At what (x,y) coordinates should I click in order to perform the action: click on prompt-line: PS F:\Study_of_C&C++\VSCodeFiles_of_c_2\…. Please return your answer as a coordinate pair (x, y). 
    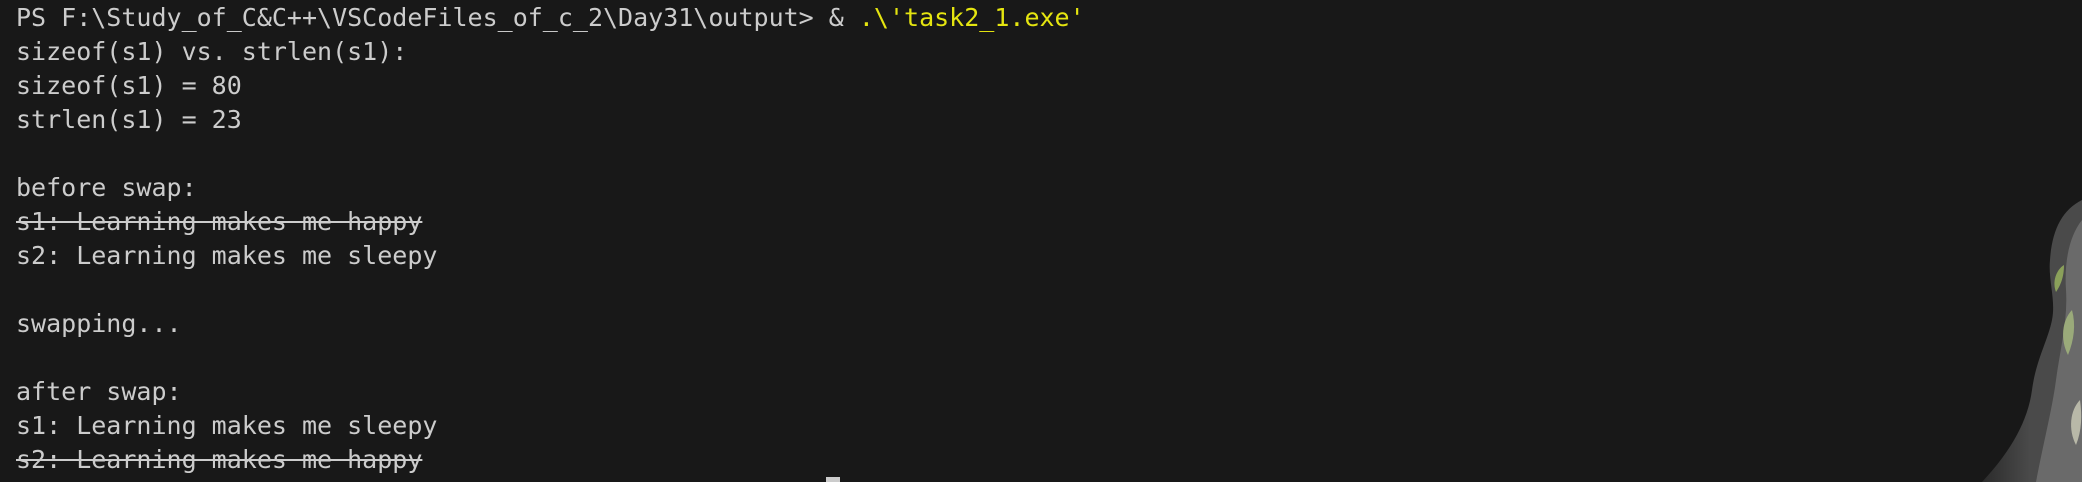
    Looking at the image, I should click on (550, 18).